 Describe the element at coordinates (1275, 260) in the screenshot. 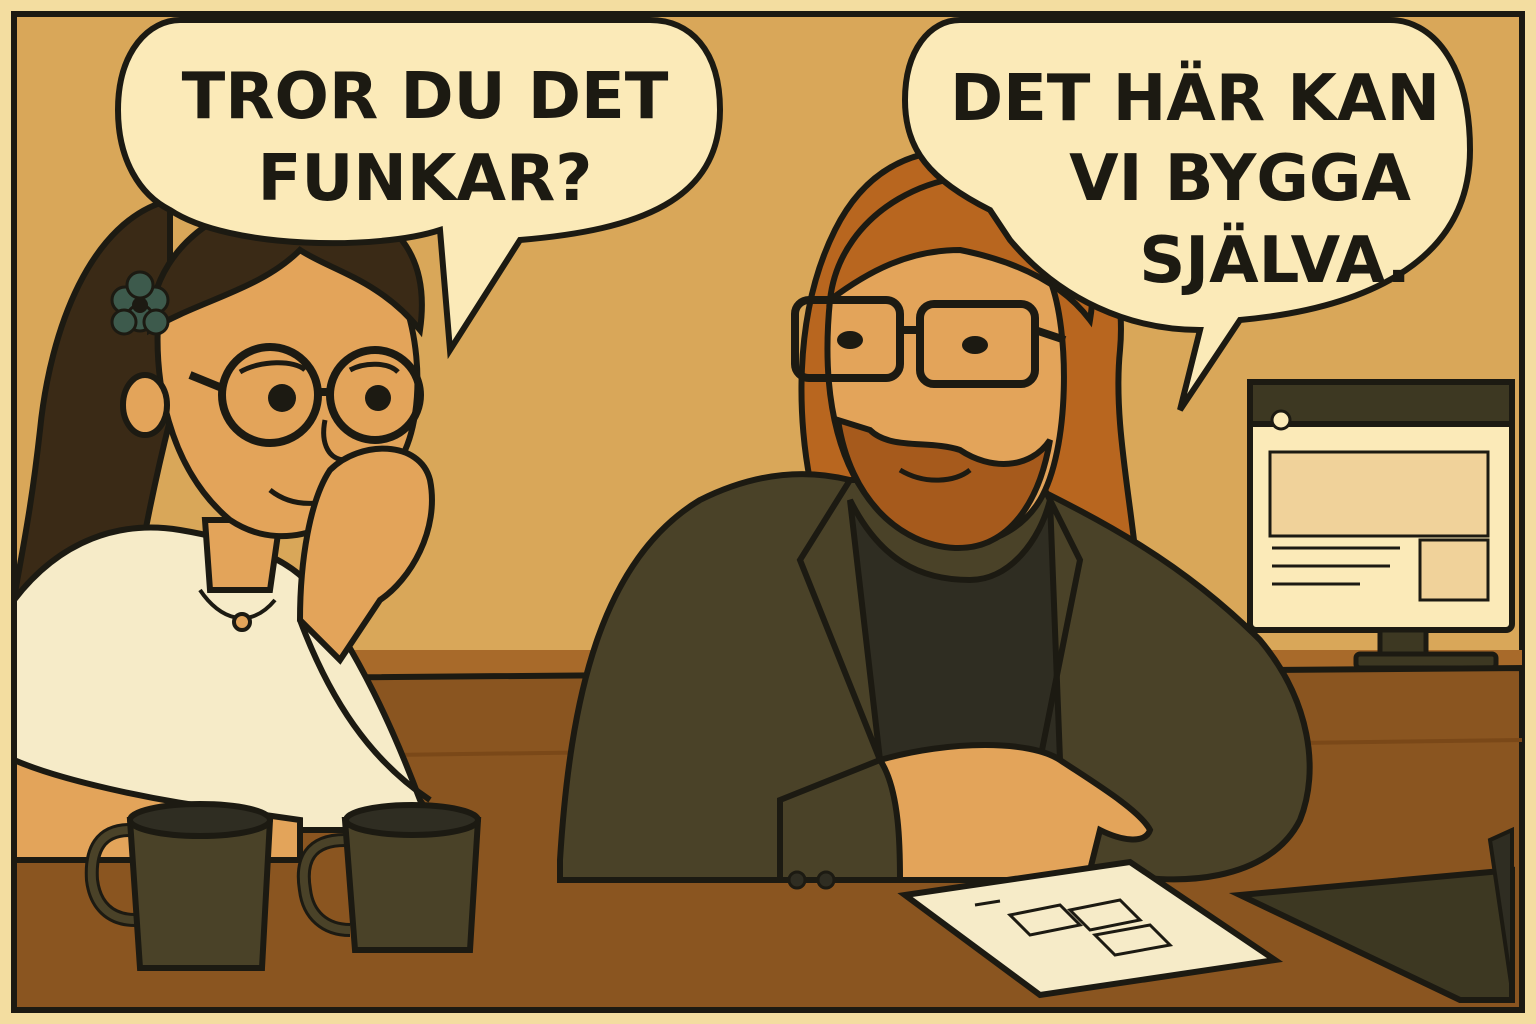

I see `speech-right-line-3: SJÄLVA.` at that location.